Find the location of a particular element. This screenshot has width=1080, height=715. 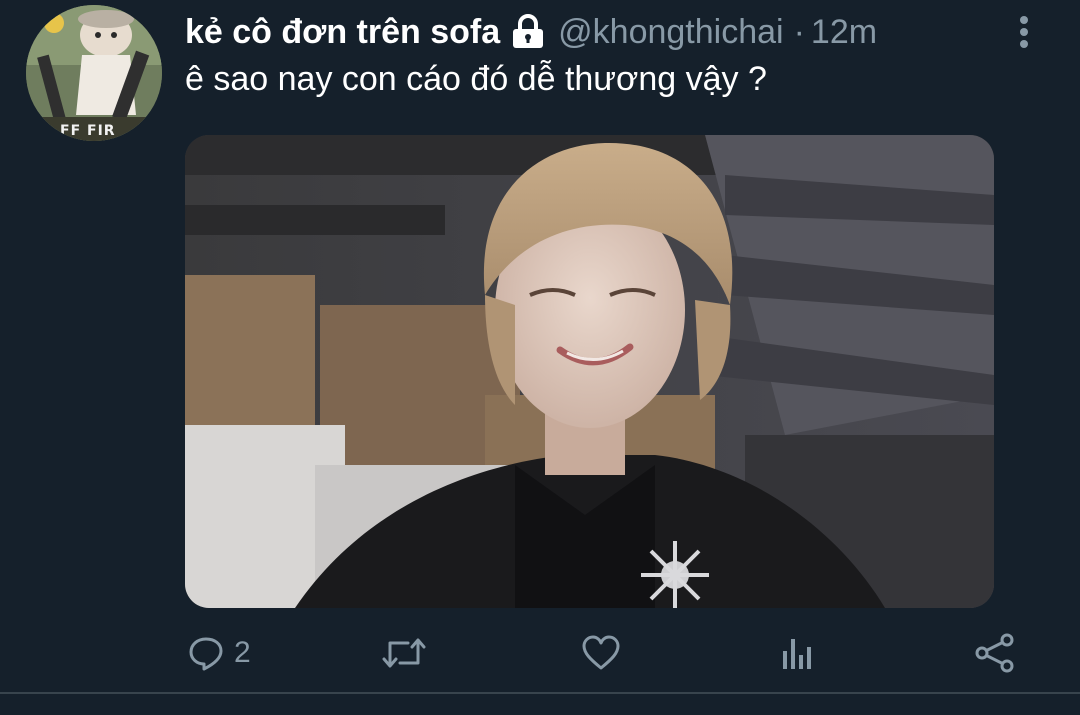

retweet-button is located at coordinates (409, 652).